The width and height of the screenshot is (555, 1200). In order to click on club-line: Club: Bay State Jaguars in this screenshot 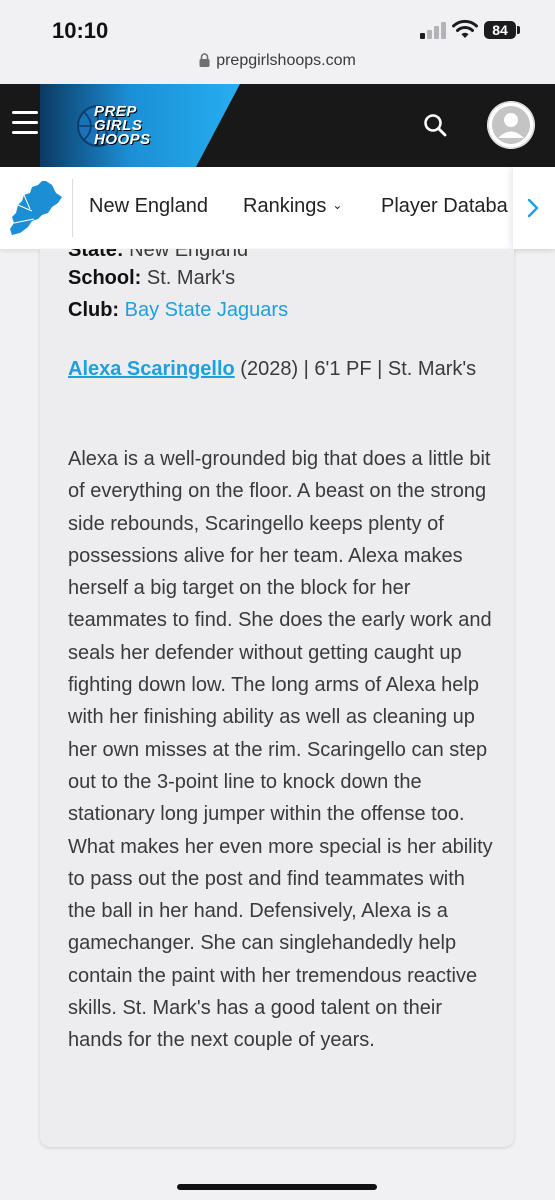, I will do `click(178, 310)`.